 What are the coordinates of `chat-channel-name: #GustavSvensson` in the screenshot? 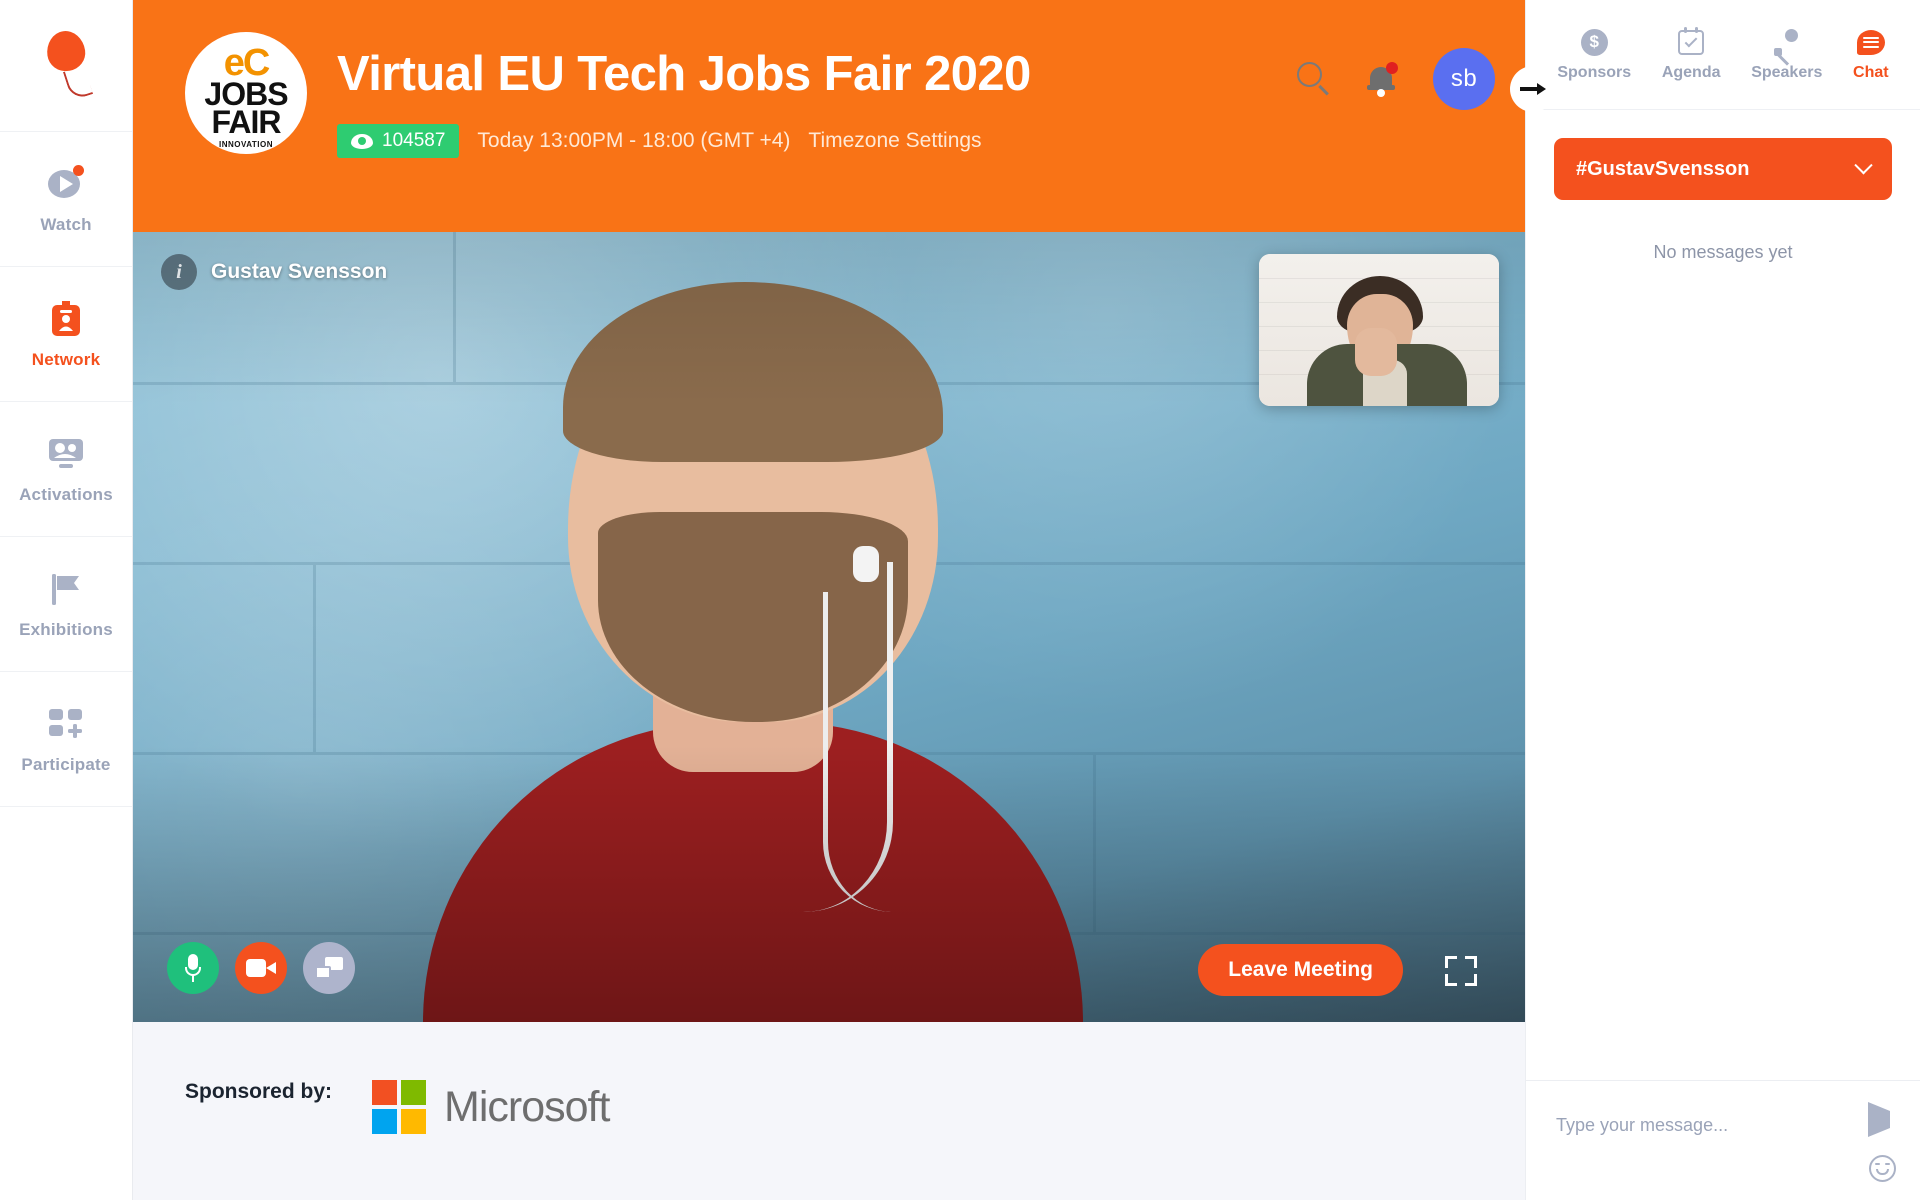 It's located at (1663, 168).